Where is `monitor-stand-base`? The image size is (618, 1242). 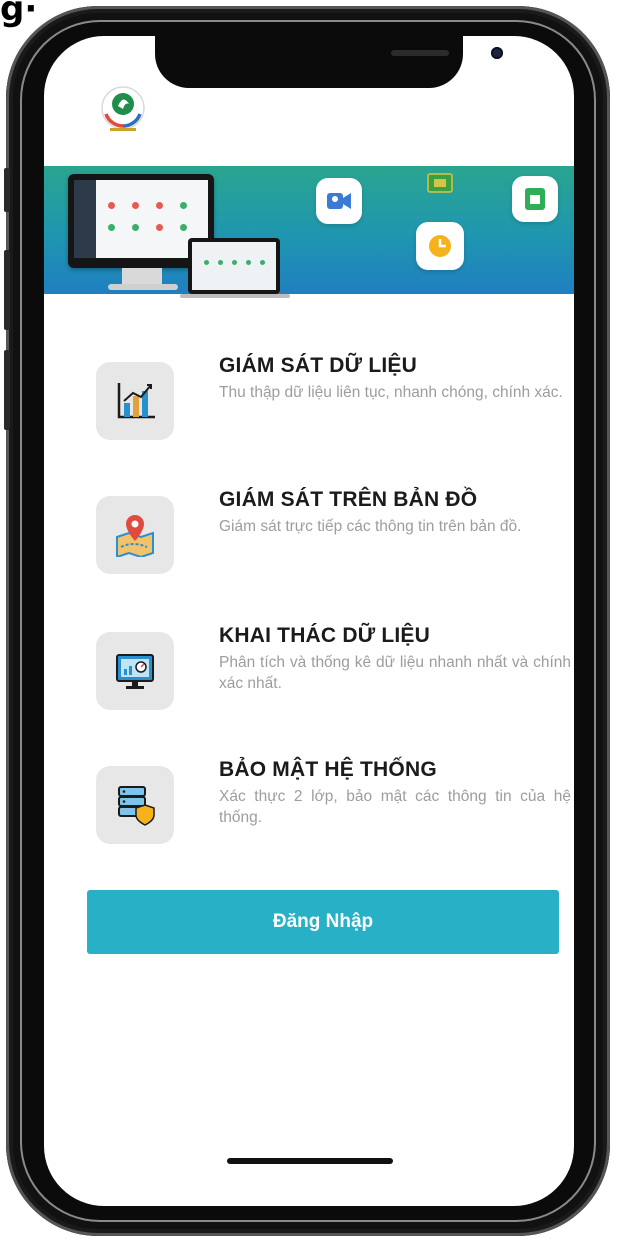
monitor-stand-base is located at coordinates (143, 287).